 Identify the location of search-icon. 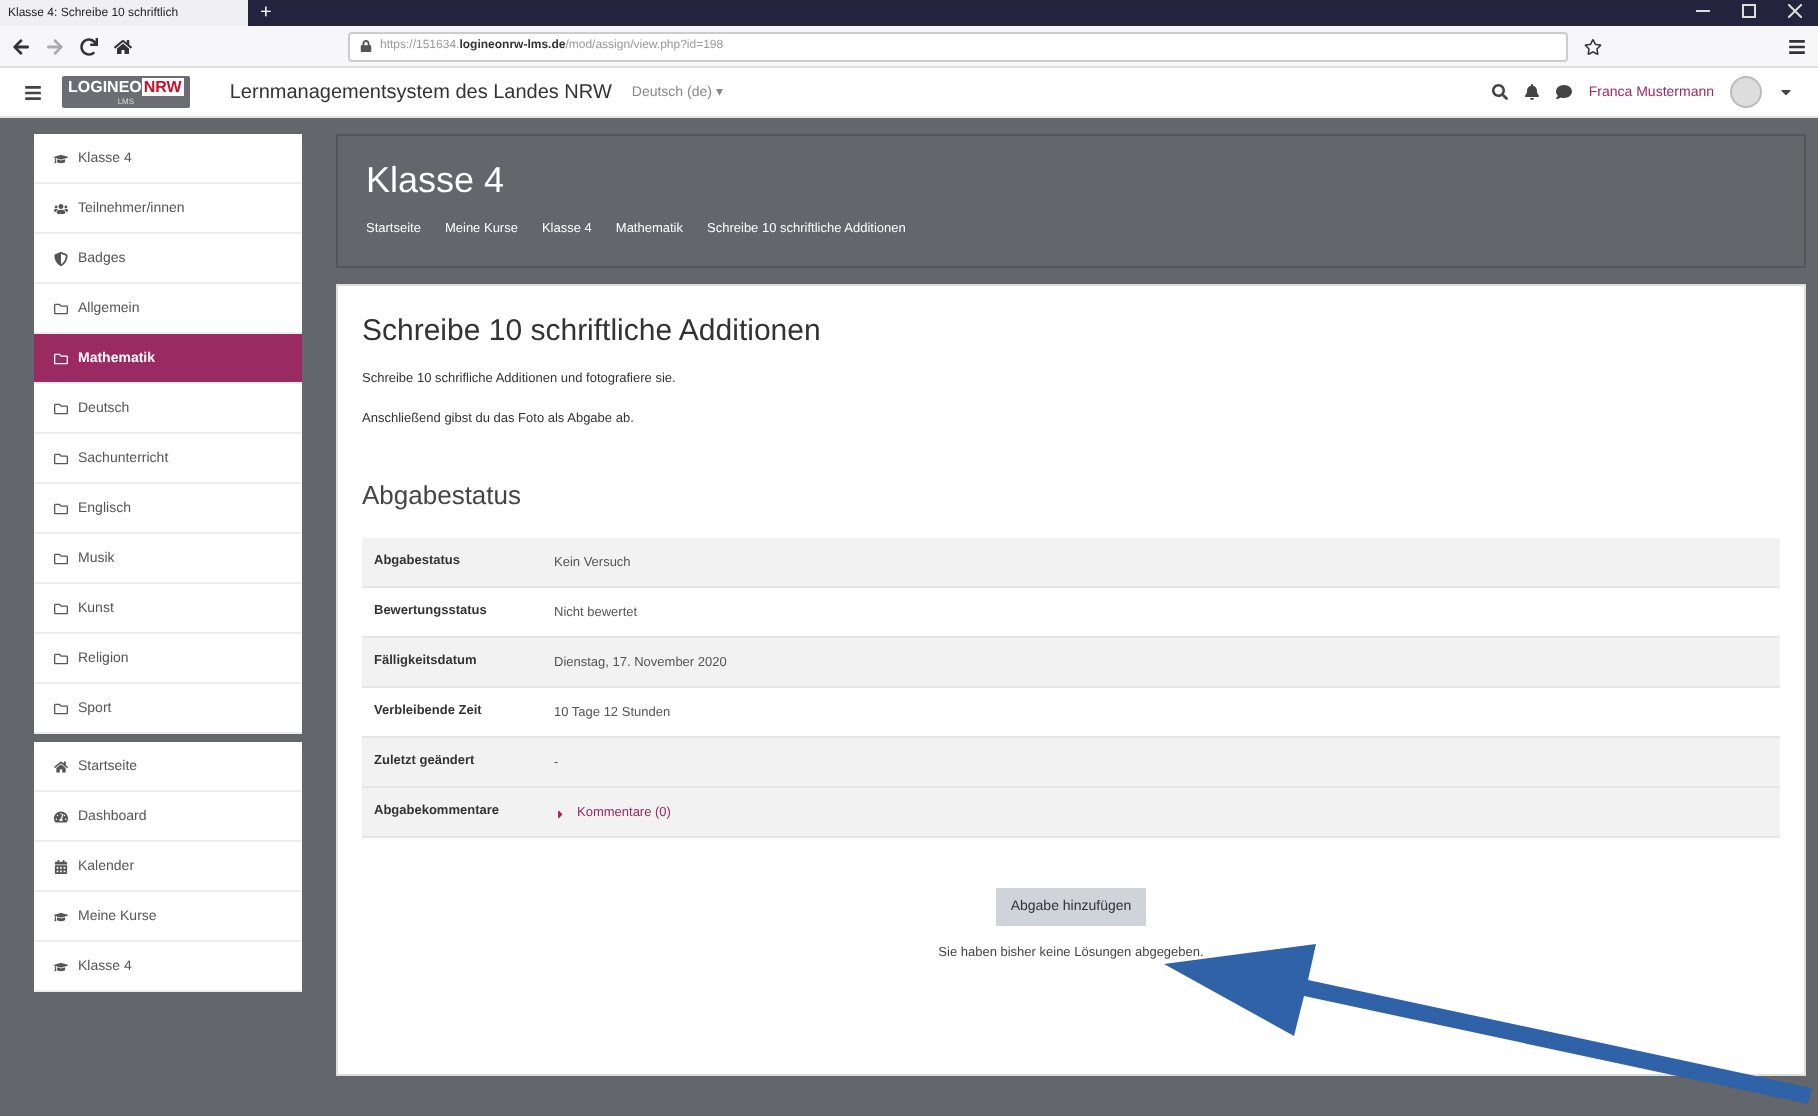
(1500, 92).